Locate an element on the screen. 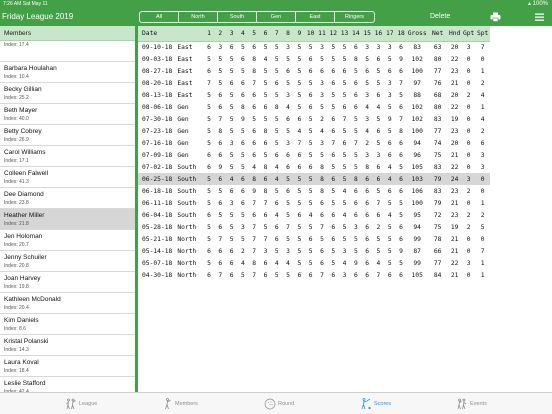 The height and width of the screenshot is (414, 552). cell-skin-points: 0 is located at coordinates (482, 239).